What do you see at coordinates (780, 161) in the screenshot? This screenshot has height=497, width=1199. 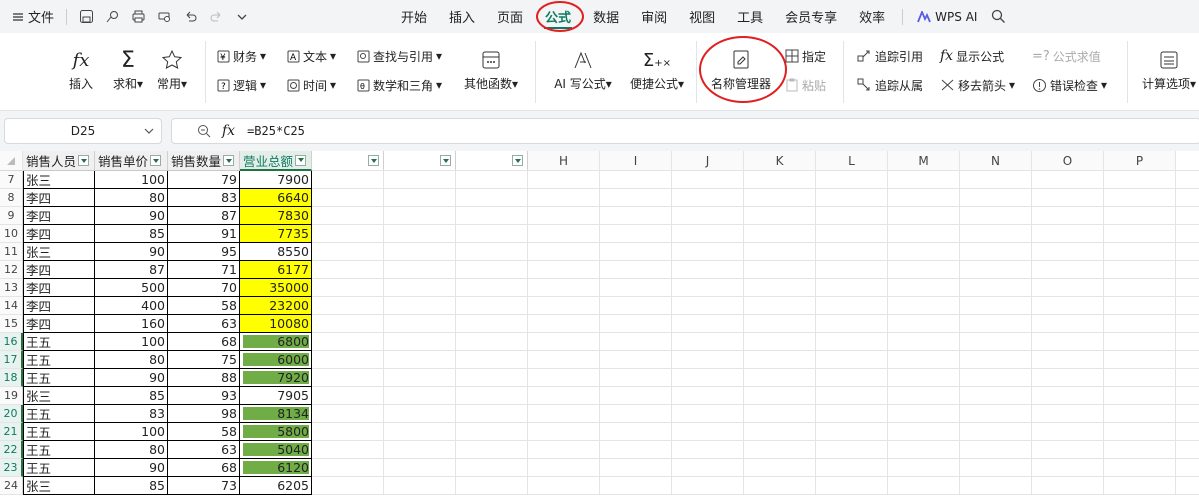 I see `column-letter-K: K` at bounding box center [780, 161].